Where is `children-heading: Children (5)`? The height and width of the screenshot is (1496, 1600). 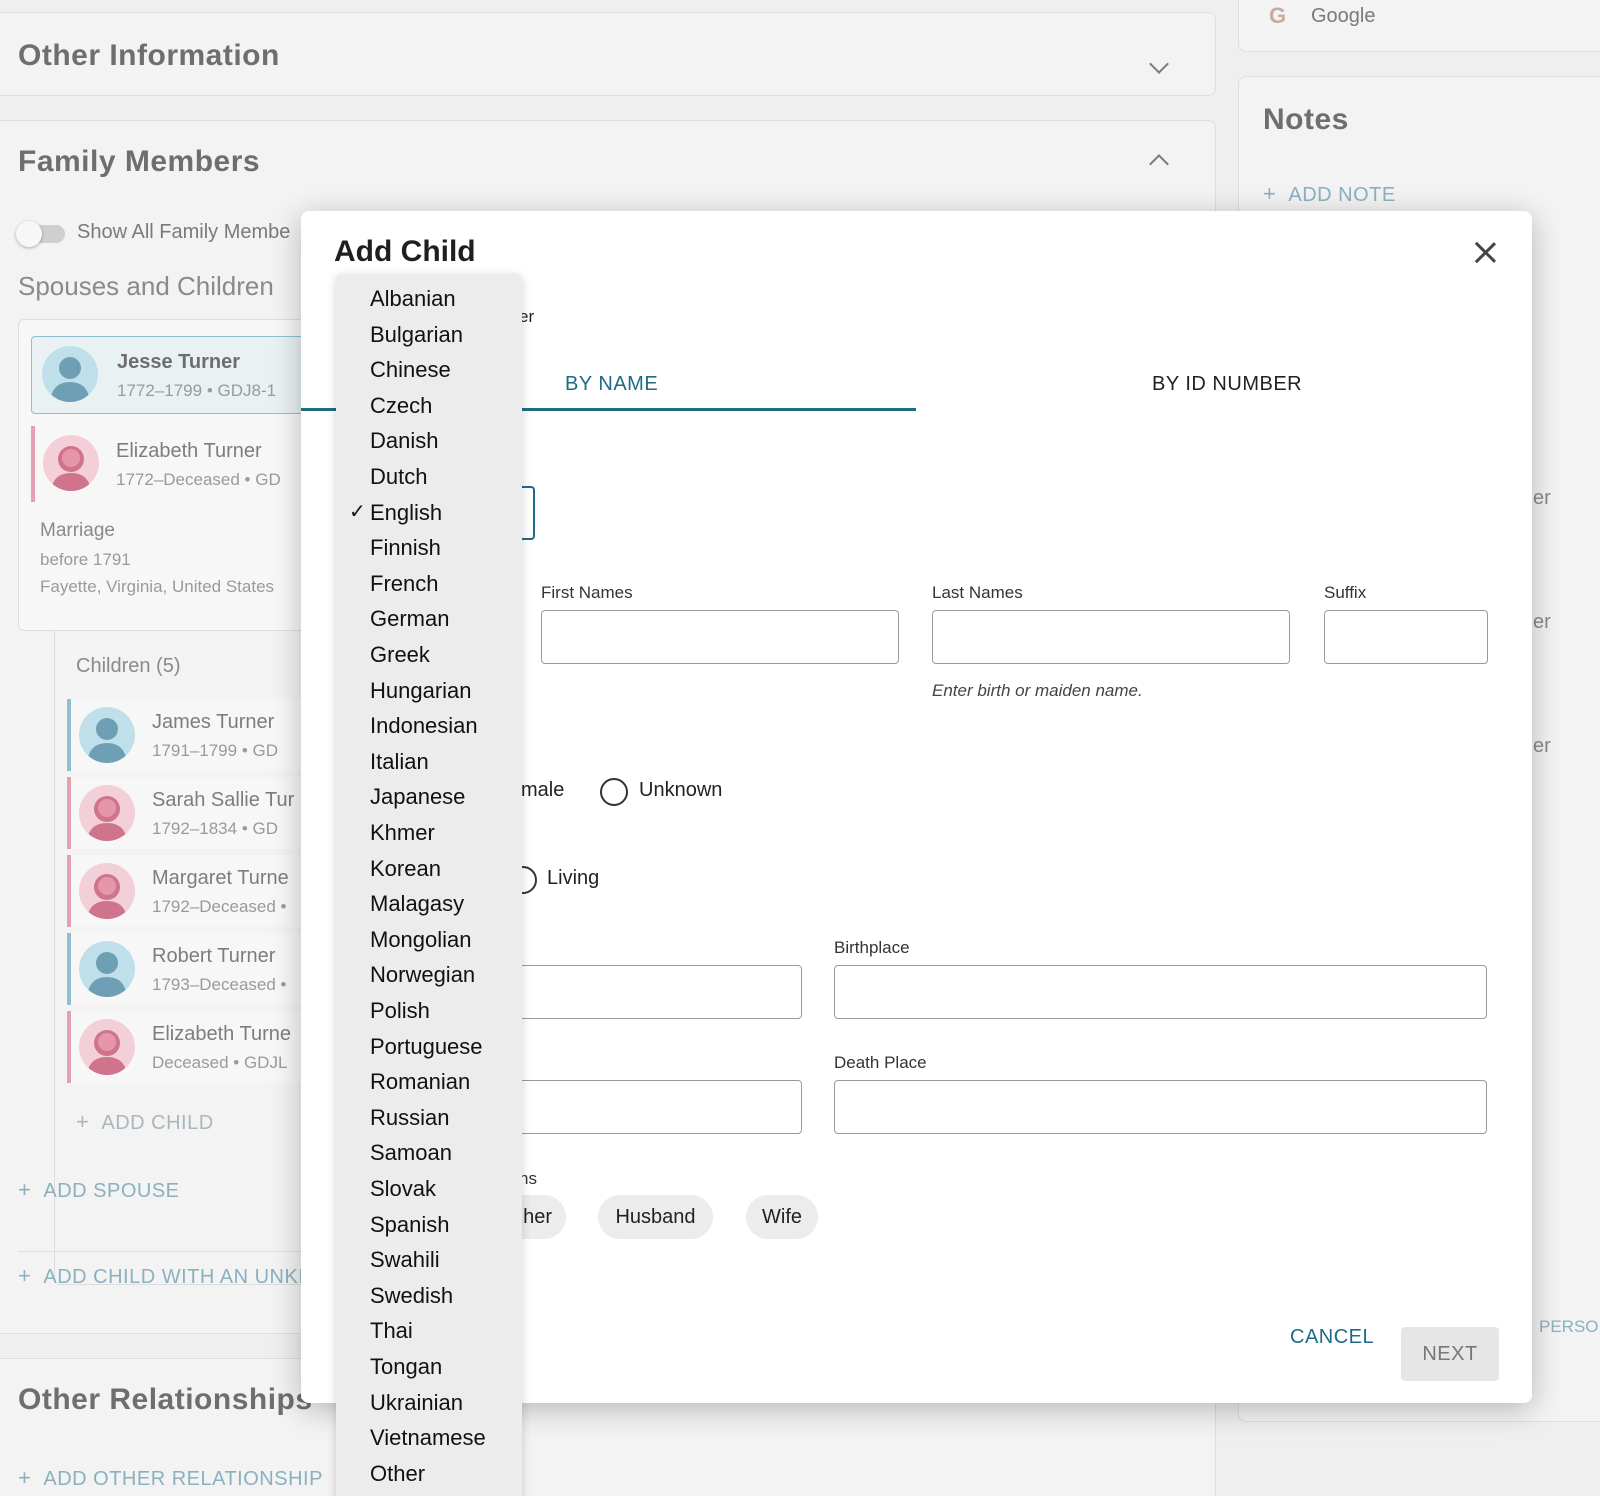 children-heading: Children (5) is located at coordinates (128, 666).